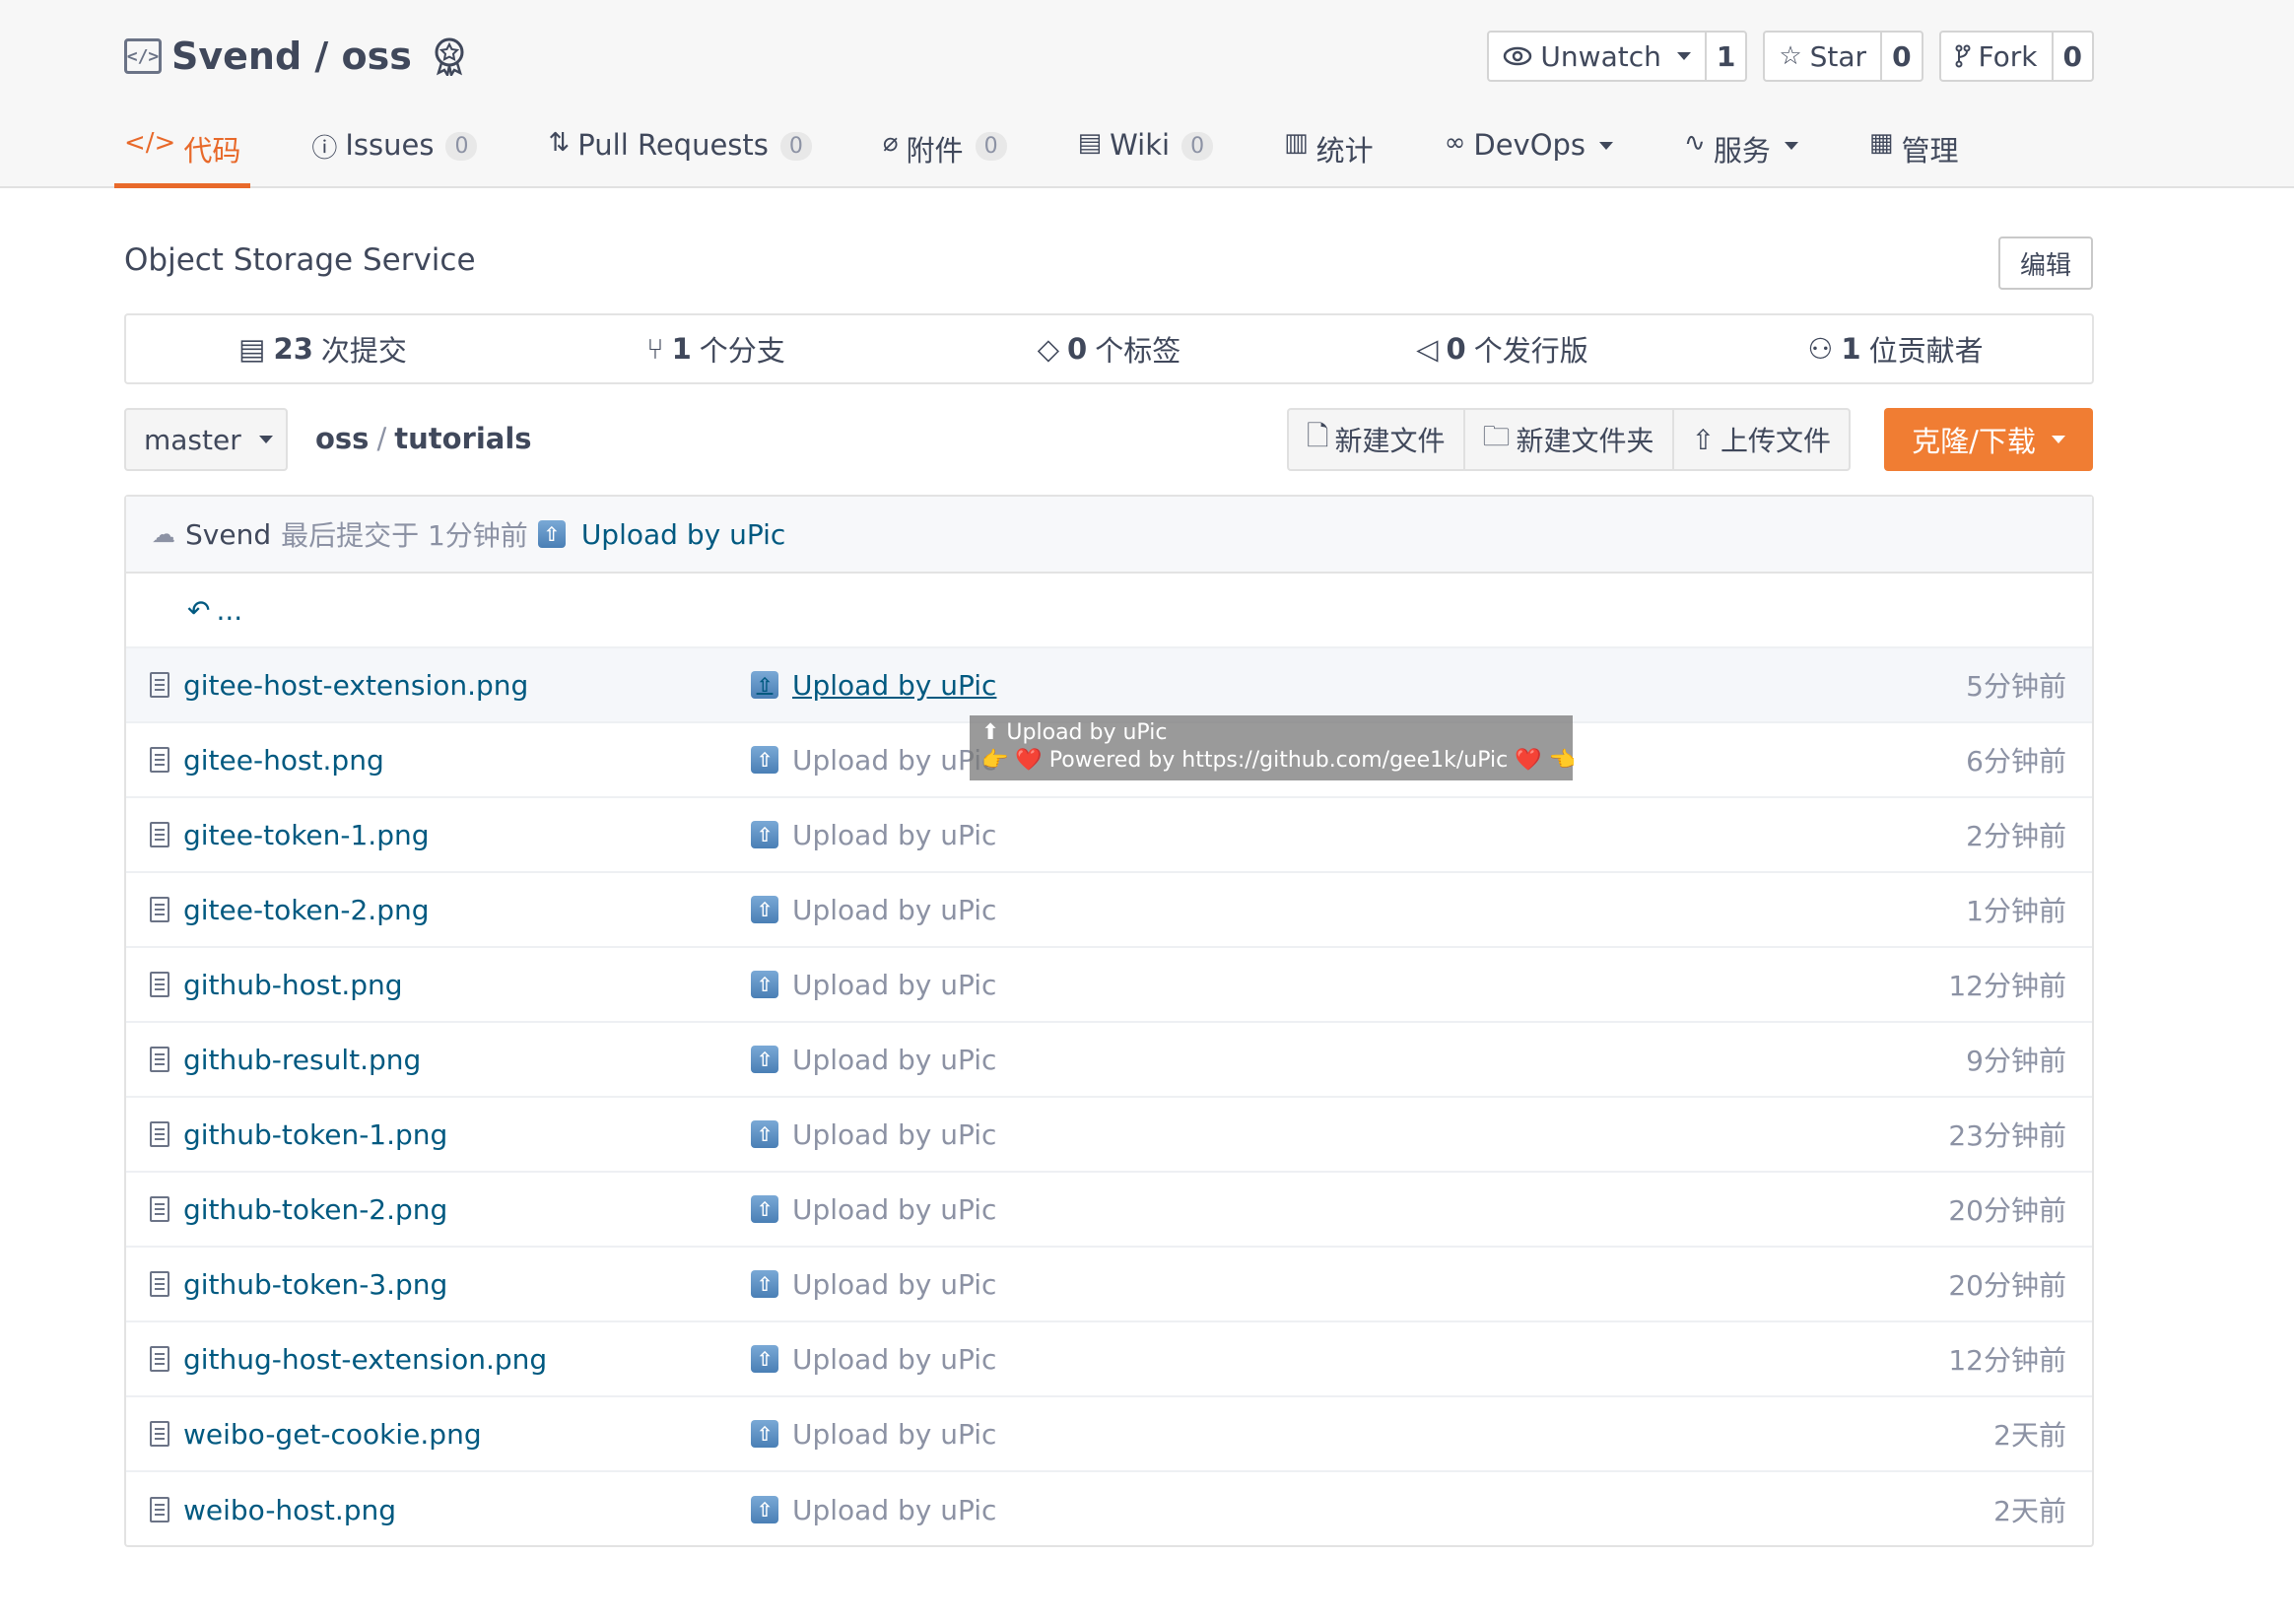  Describe the element at coordinates (1901, 57) in the screenshot. I see `star-count: 0` at that location.